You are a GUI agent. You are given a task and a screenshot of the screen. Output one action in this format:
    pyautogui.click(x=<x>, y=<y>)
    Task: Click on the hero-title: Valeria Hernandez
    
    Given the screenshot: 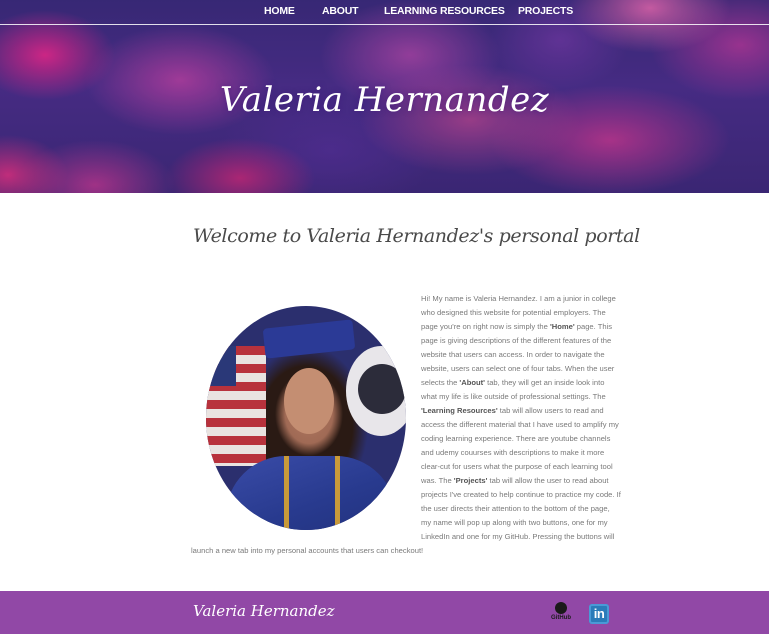 What is the action you would take?
    pyautogui.click(x=384, y=100)
    